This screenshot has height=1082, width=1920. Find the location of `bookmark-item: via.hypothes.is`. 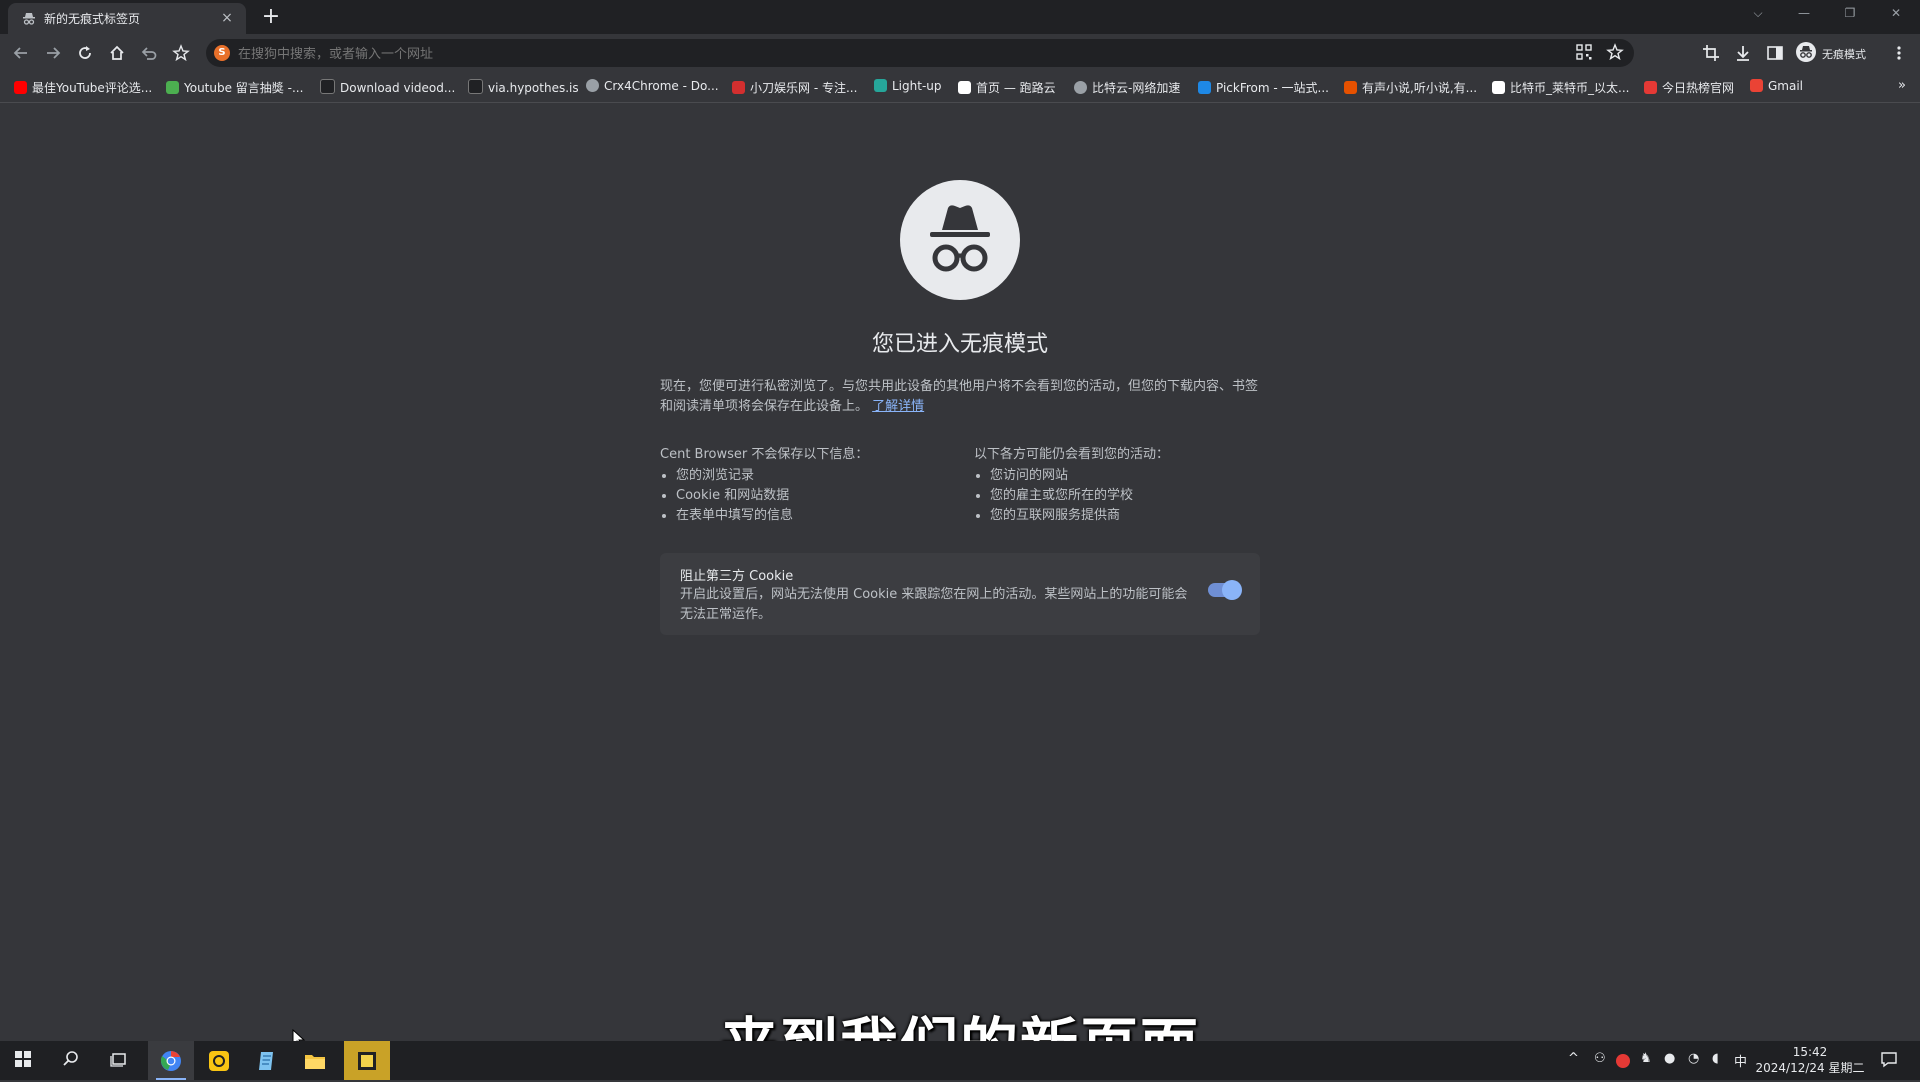

bookmark-item: via.hypothes.is is located at coordinates (523, 87).